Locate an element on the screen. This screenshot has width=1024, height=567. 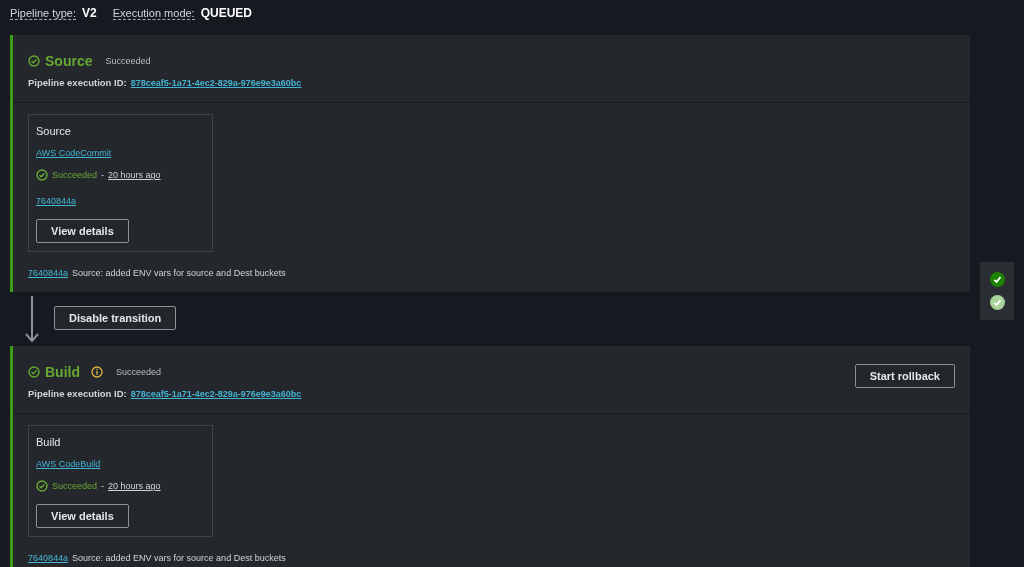
execution-mode-value: QUEUED is located at coordinates (226, 12).